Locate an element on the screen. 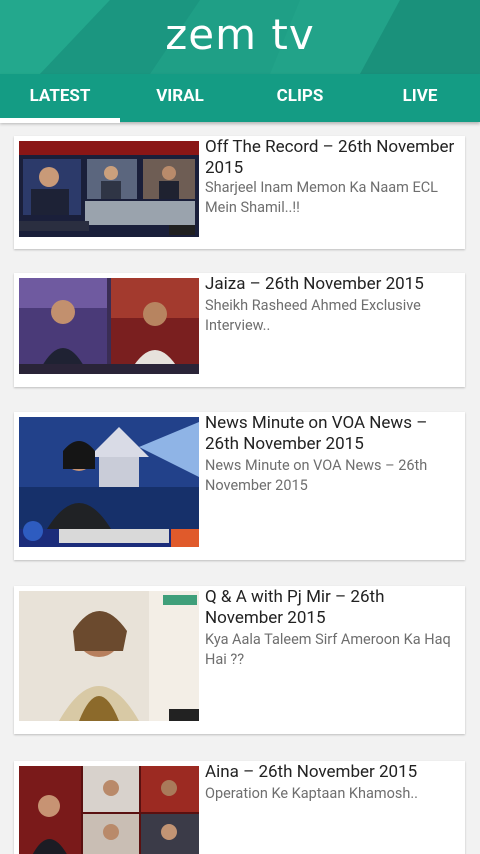 This screenshot has width=480, height=854. tab-clips: CLIPS is located at coordinates (300, 98).